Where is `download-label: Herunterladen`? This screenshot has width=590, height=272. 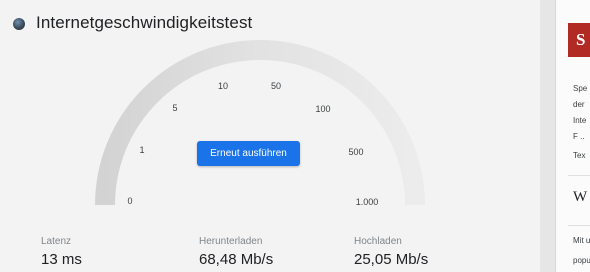 download-label: Herunterladen is located at coordinates (231, 241).